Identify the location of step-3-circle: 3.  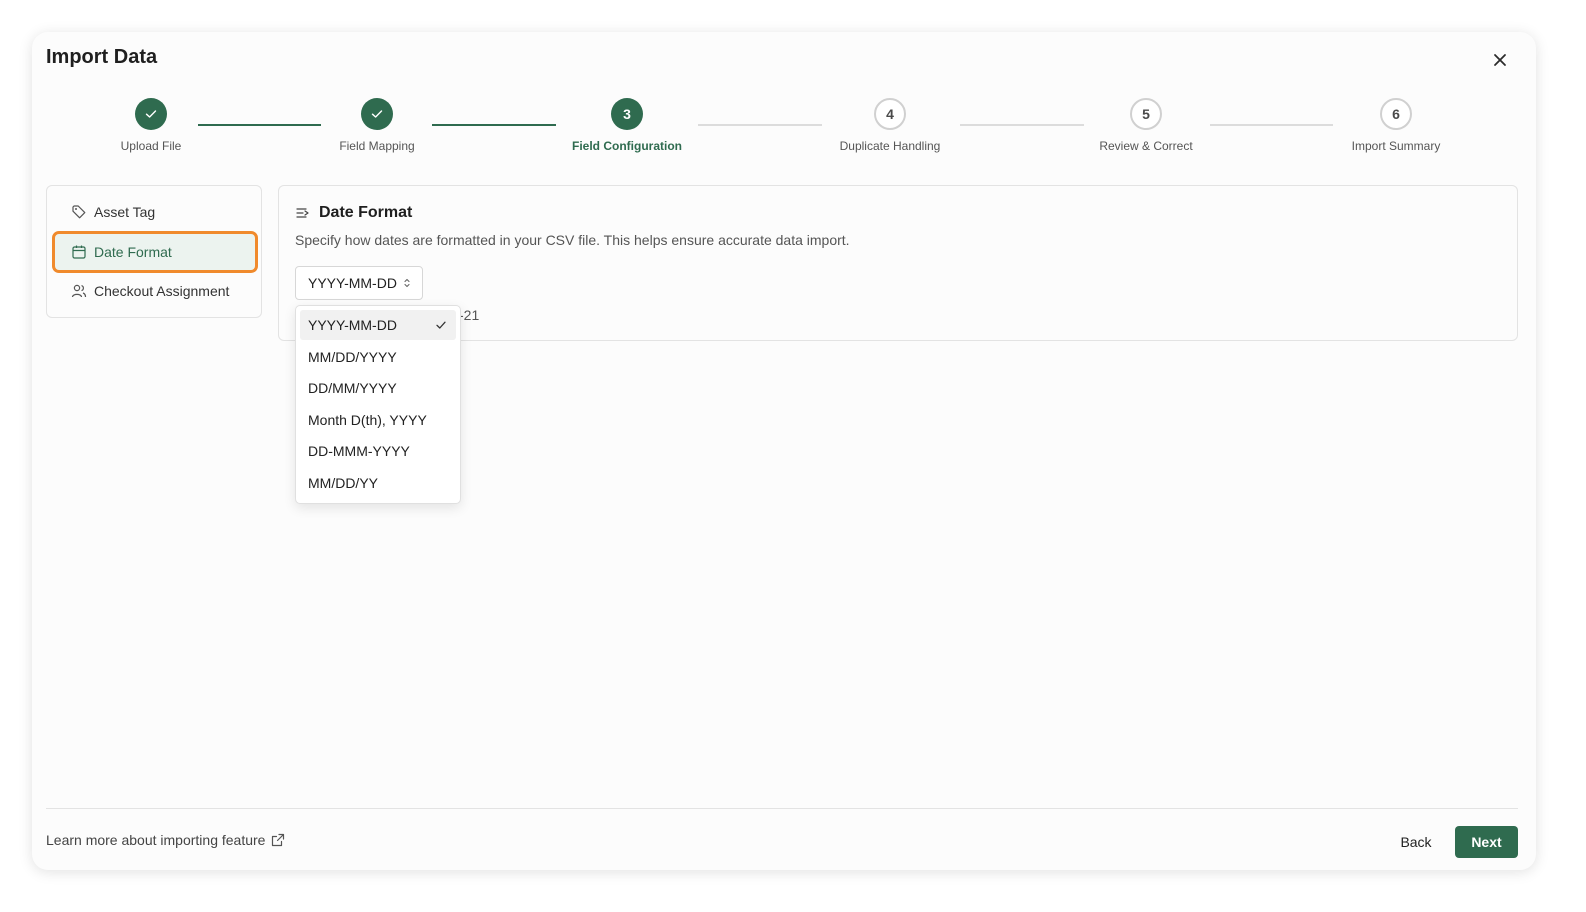
(627, 114).